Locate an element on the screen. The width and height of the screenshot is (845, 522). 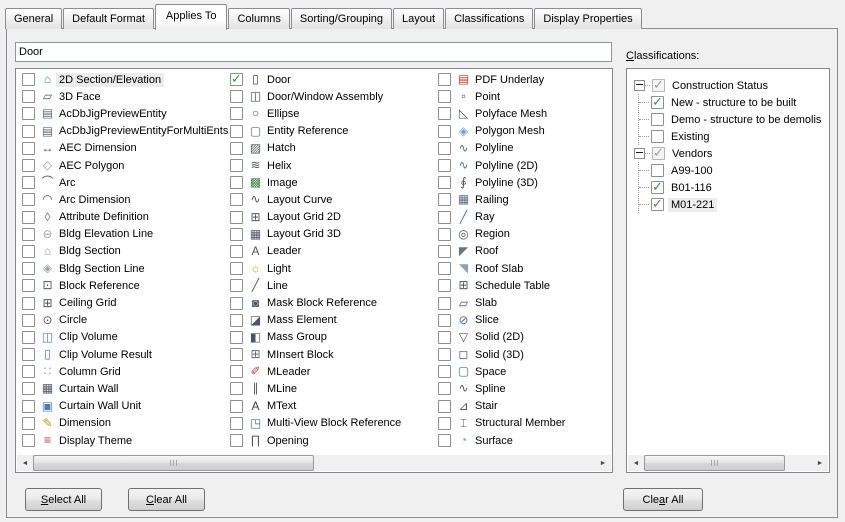
checkbox-minsert-block is located at coordinates (236, 355).